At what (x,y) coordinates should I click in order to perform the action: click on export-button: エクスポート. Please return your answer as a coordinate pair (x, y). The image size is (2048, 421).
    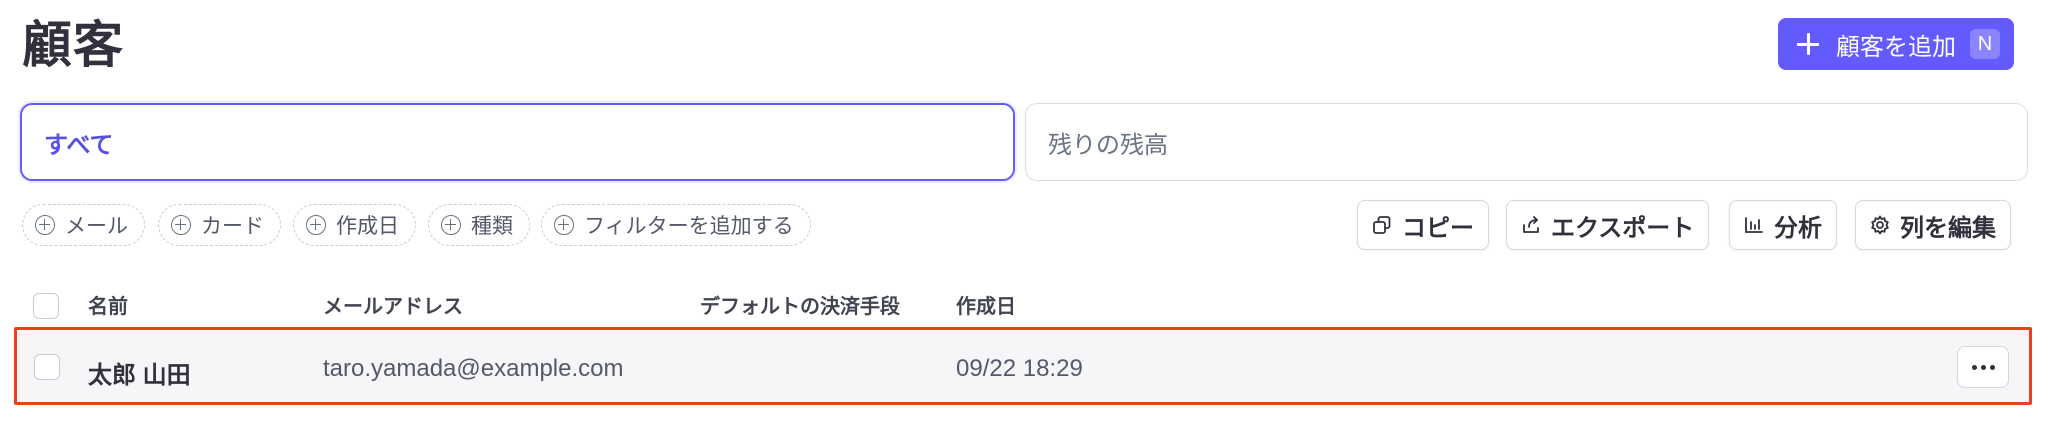
    Looking at the image, I should click on (1608, 225).